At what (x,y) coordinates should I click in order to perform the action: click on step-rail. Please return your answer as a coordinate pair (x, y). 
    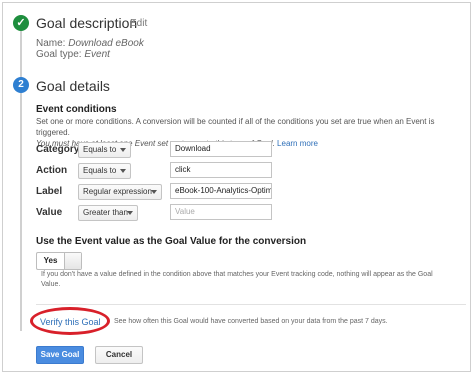
    Looking at the image, I should click on (21, 211).